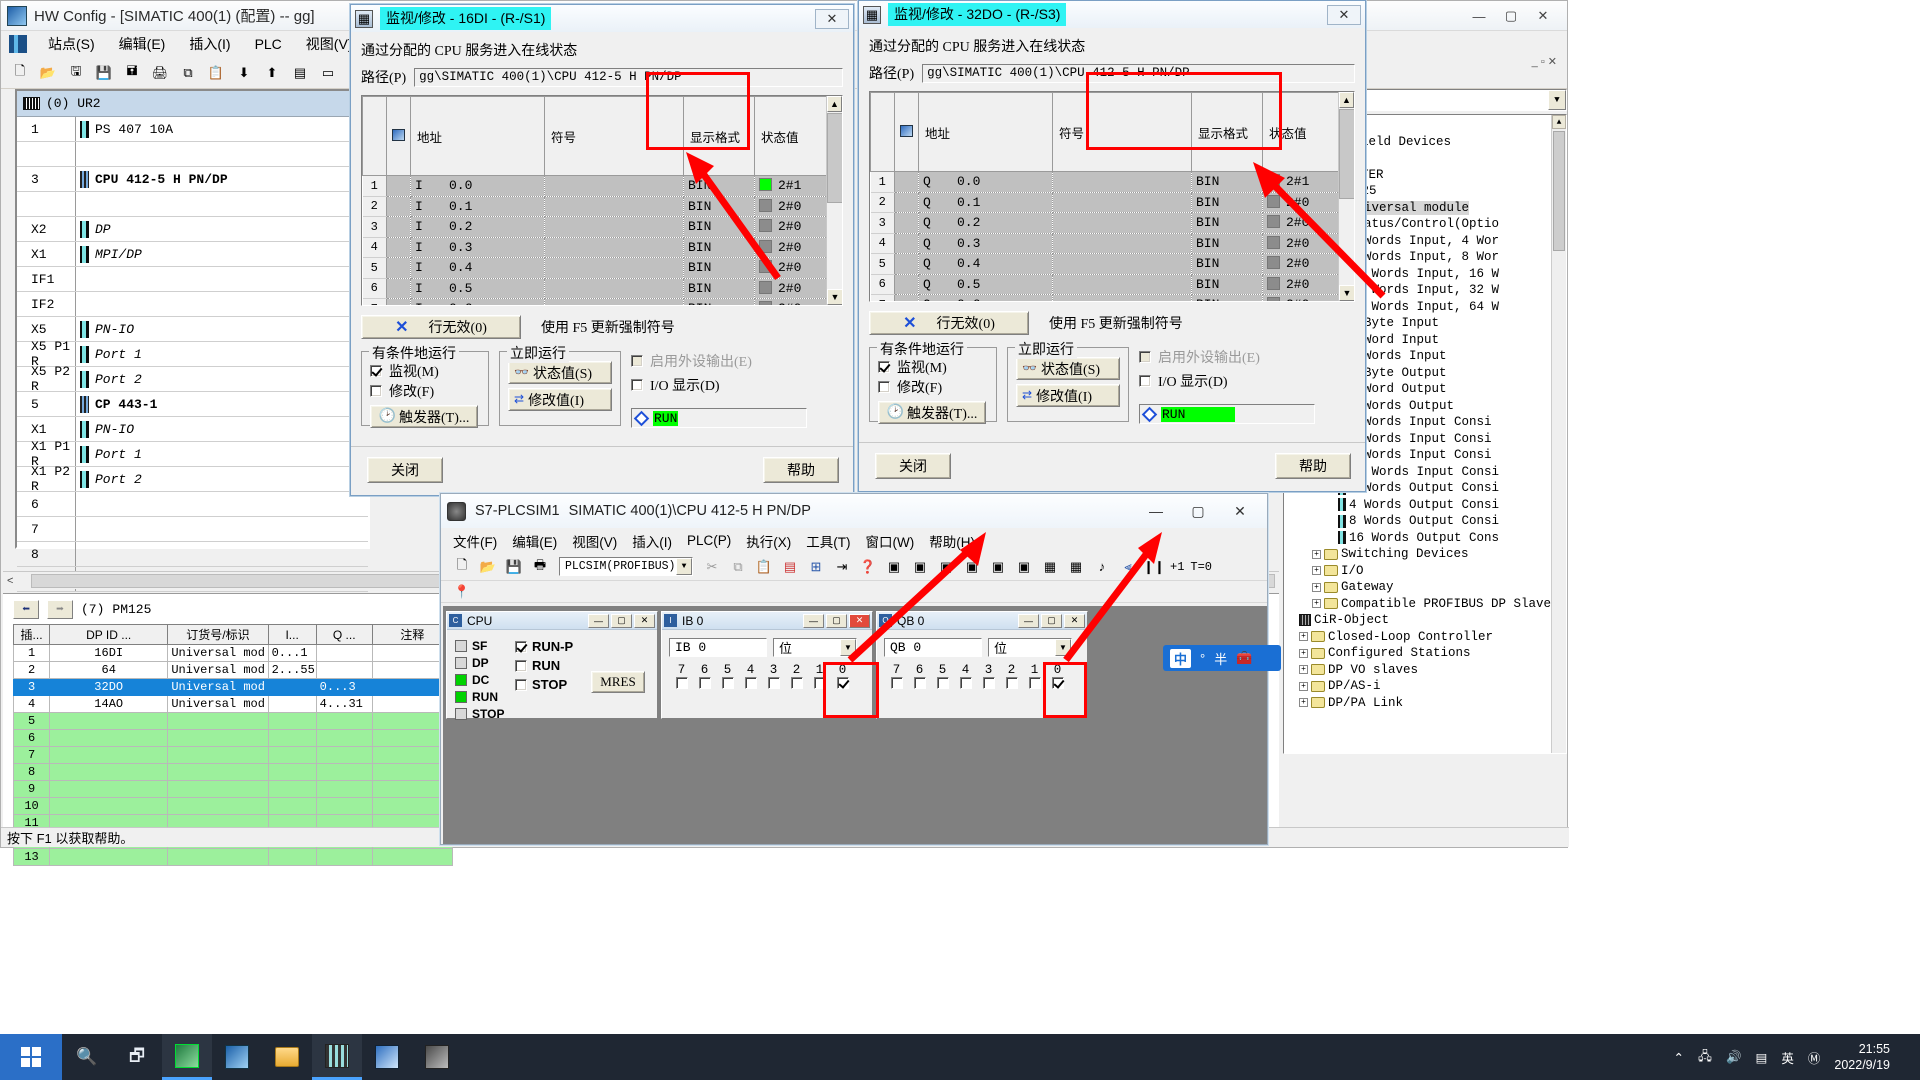 This screenshot has width=1920, height=1080. Describe the element at coordinates (985, 202) in the screenshot. I see `cell-address: Q 0.1` at that location.